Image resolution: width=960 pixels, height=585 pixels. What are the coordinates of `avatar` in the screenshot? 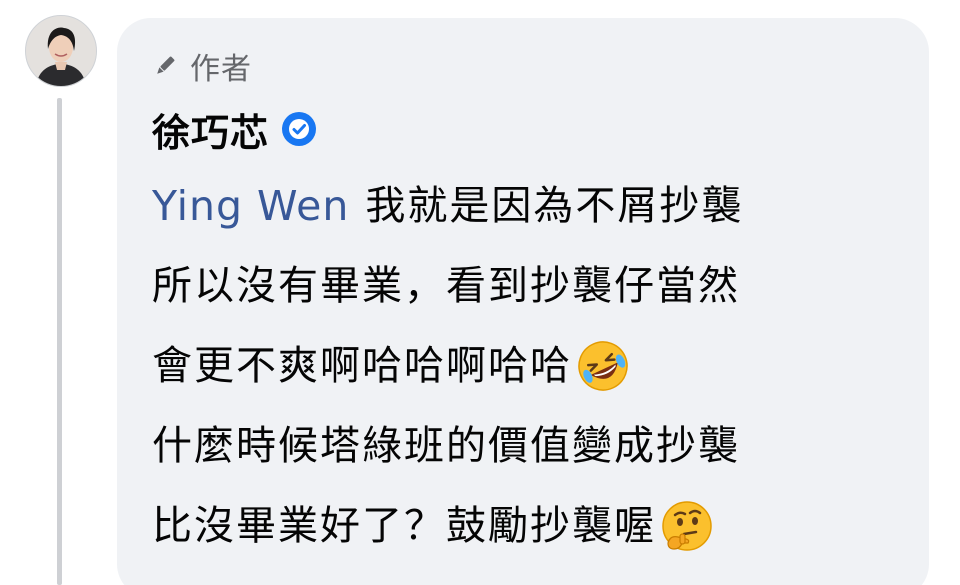 It's located at (61, 51).